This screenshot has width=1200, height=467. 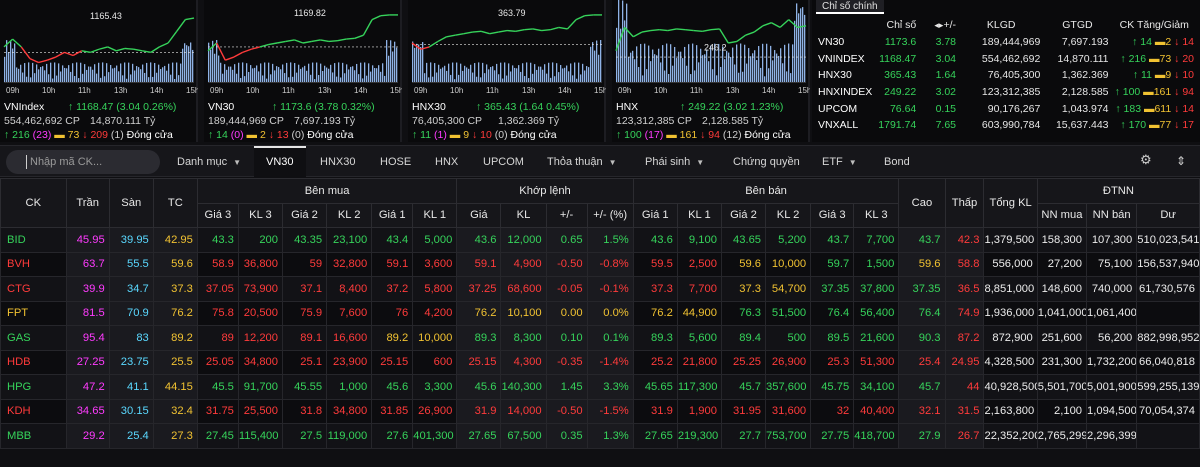 I want to click on nav-bond: Bond, so click(x=897, y=162).